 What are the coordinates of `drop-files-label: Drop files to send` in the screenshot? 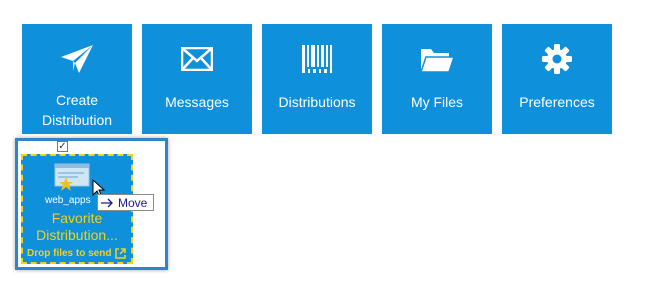 It's located at (77, 253).